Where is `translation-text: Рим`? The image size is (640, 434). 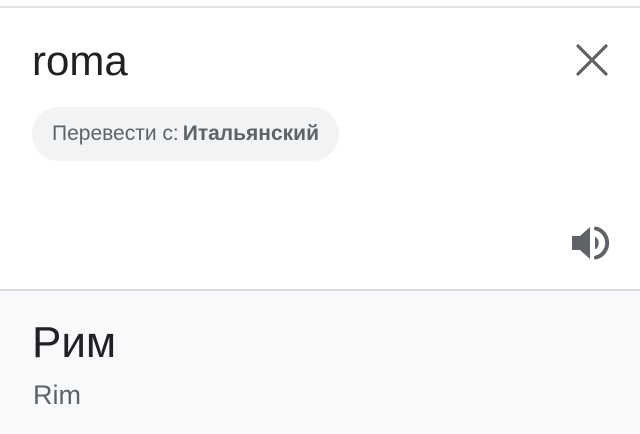
translation-text: Рим is located at coordinates (74, 342).